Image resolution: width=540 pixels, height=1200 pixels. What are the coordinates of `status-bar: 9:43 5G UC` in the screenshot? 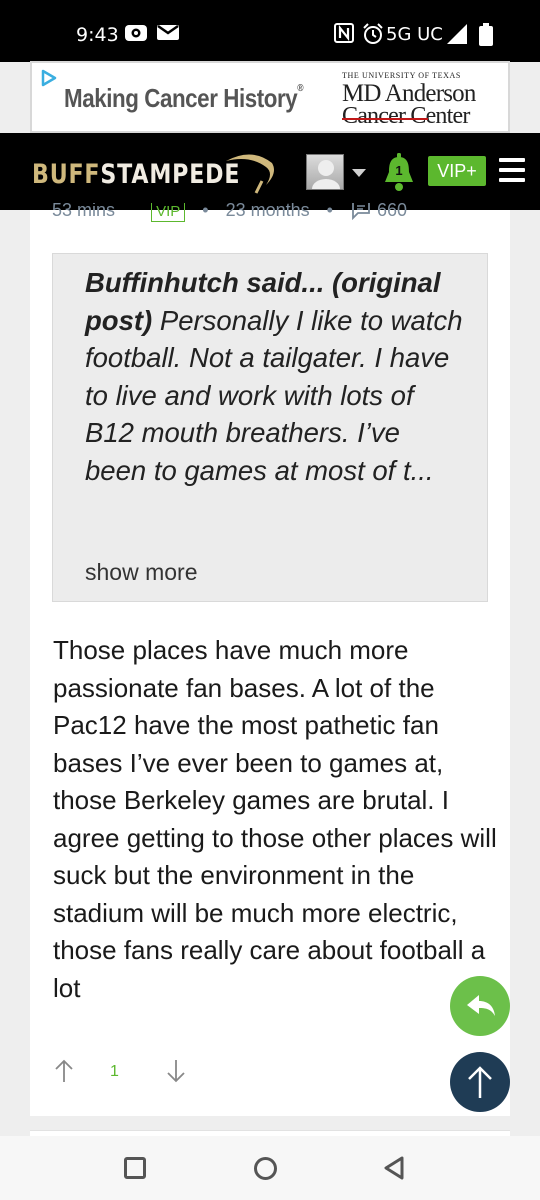 It's located at (270, 31).